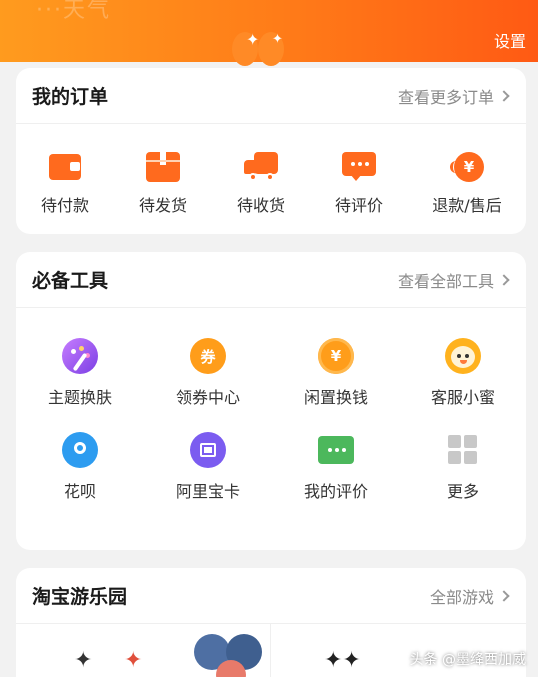 The height and width of the screenshot is (677, 538). Describe the element at coordinates (70, 281) in the screenshot. I see `tools-title: 必备工具` at that location.